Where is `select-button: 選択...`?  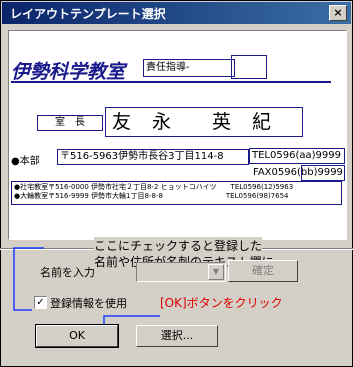
select-button: 選択... is located at coordinates (177, 336).